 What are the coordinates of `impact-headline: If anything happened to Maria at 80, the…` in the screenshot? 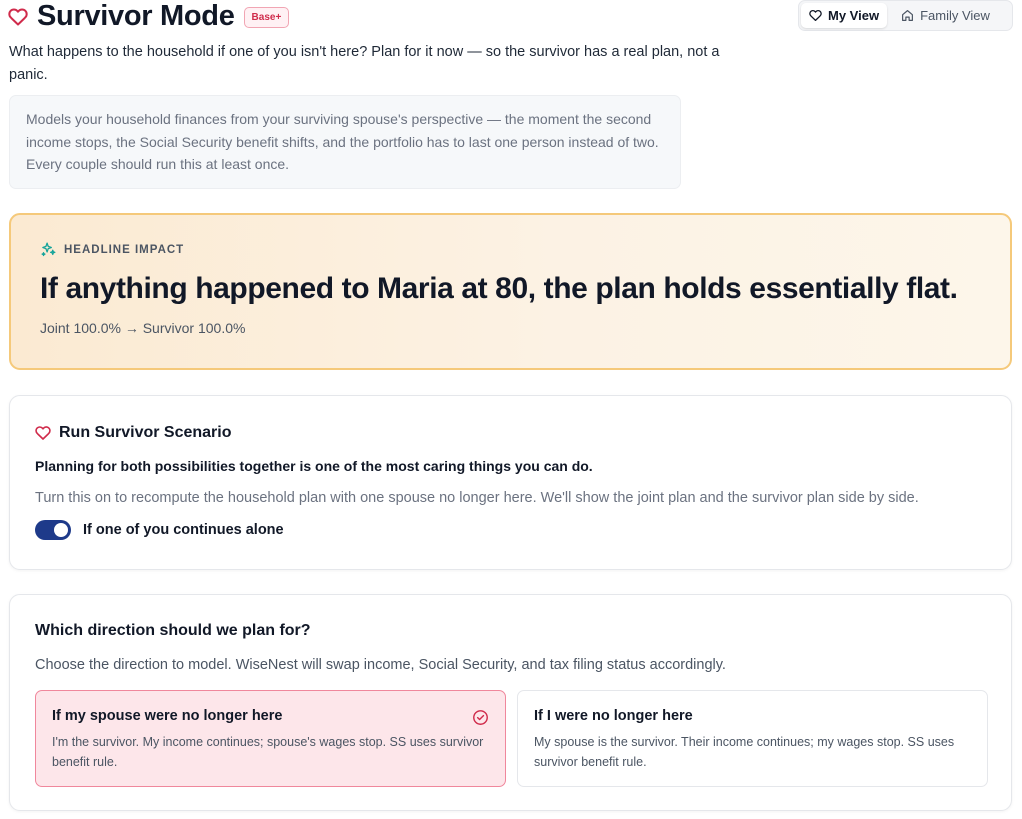 It's located at (499, 288).